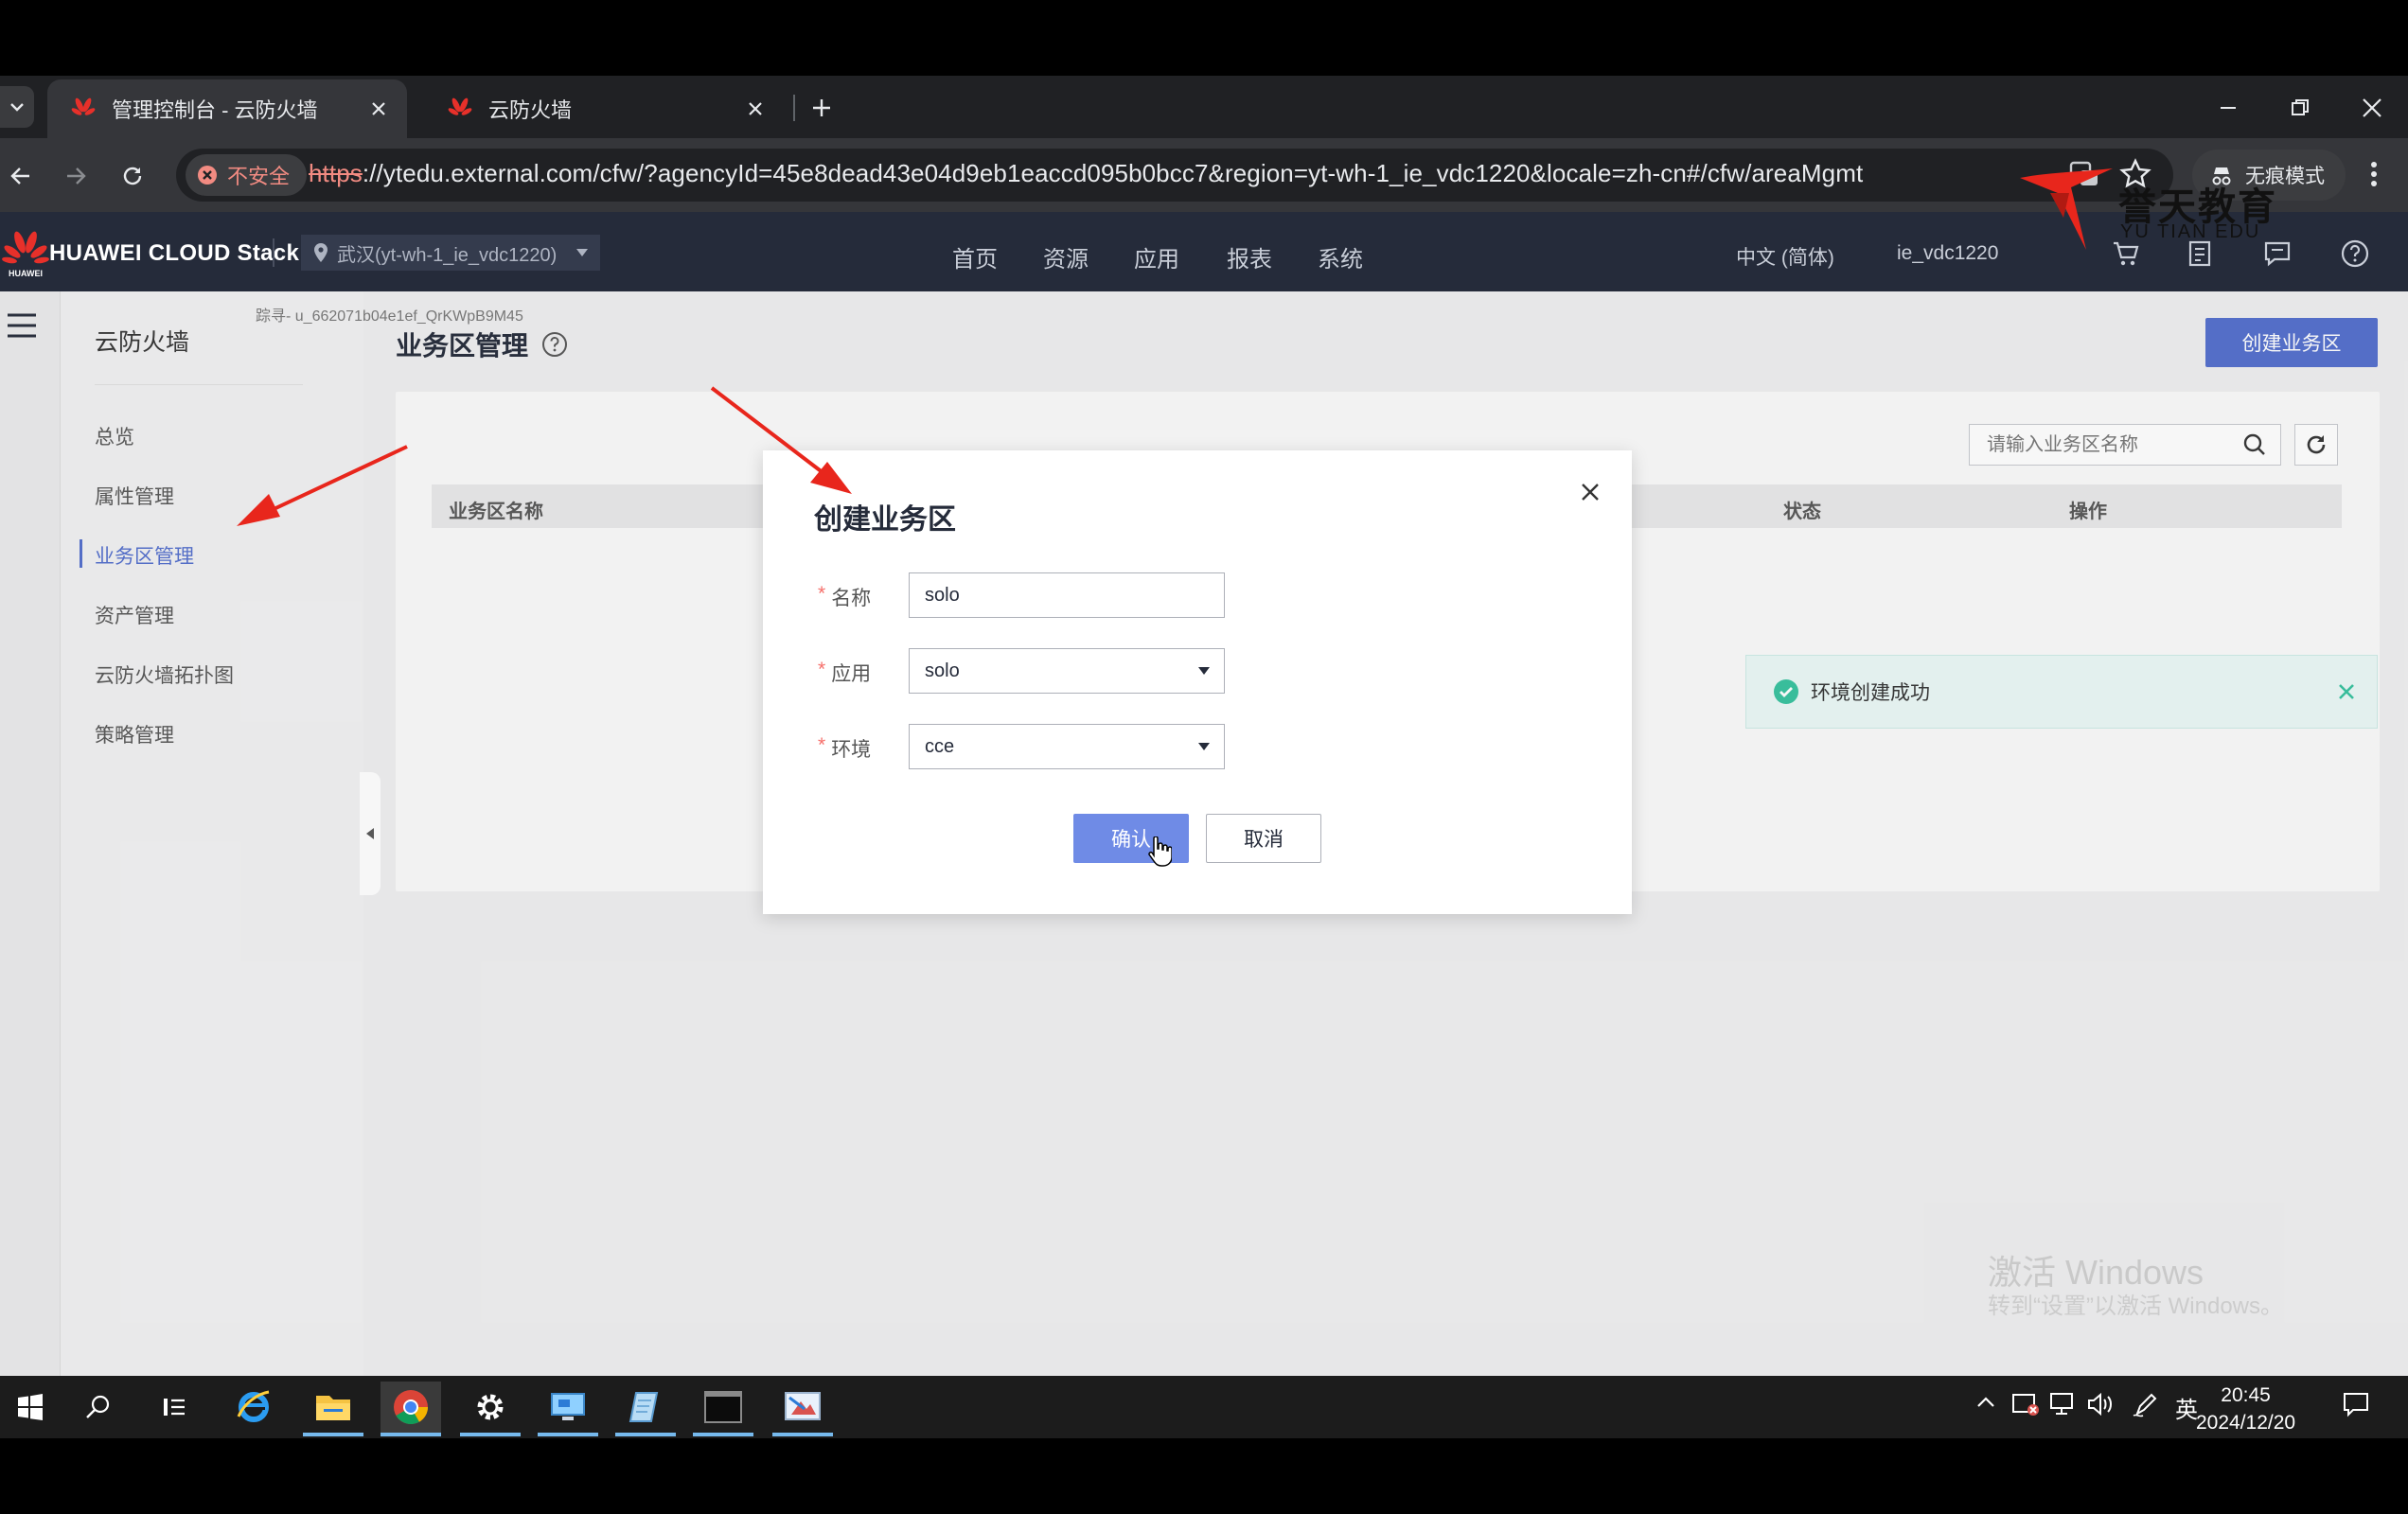  What do you see at coordinates (207, 176) in the screenshot?
I see `not-secure-icon` at bounding box center [207, 176].